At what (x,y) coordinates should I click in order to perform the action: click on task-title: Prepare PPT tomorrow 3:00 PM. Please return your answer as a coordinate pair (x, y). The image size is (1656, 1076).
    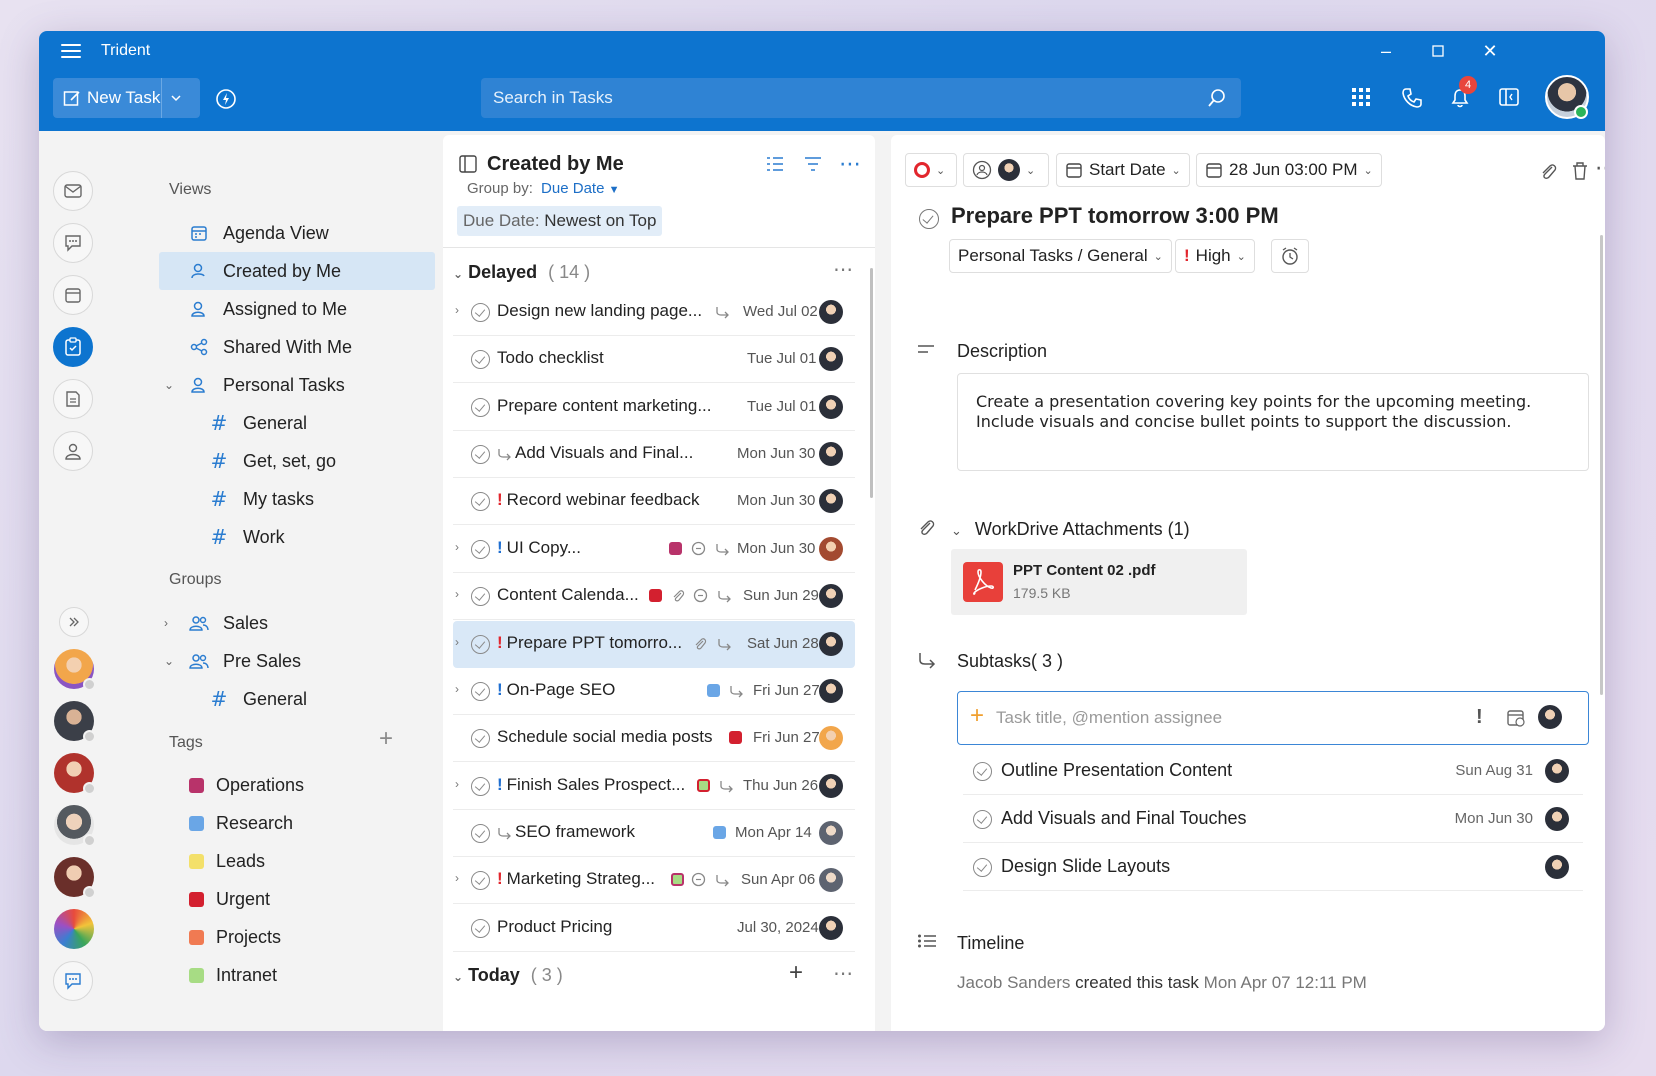
    Looking at the image, I should click on (1115, 216).